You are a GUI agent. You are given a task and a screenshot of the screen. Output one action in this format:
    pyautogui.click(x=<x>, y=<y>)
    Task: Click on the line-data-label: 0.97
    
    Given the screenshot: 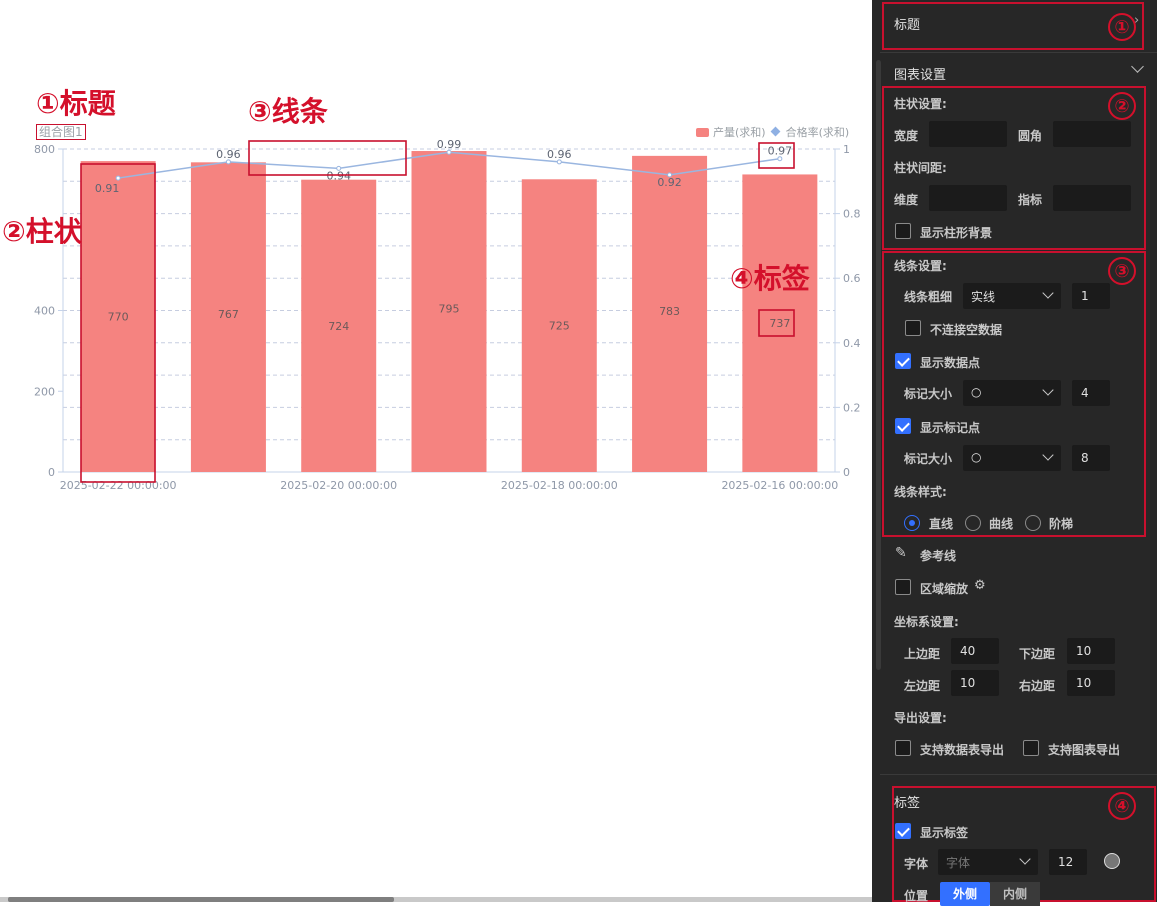 What is the action you would take?
    pyautogui.click(x=780, y=151)
    